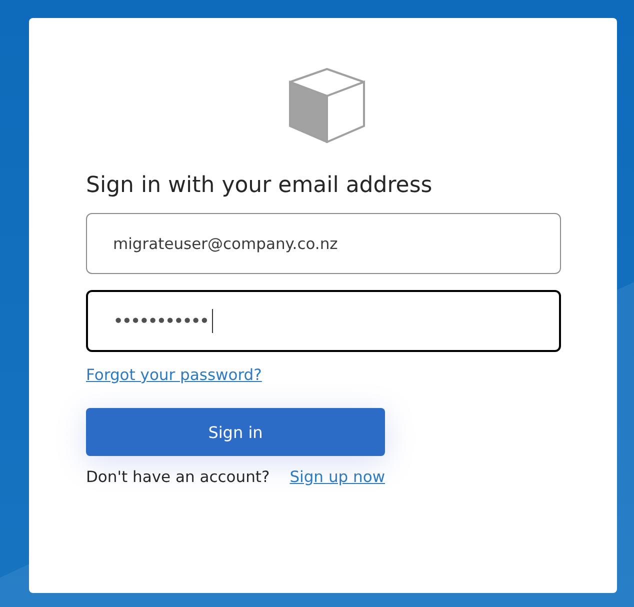  I want to click on signup-prompt: Don't have an account?, so click(178, 477).